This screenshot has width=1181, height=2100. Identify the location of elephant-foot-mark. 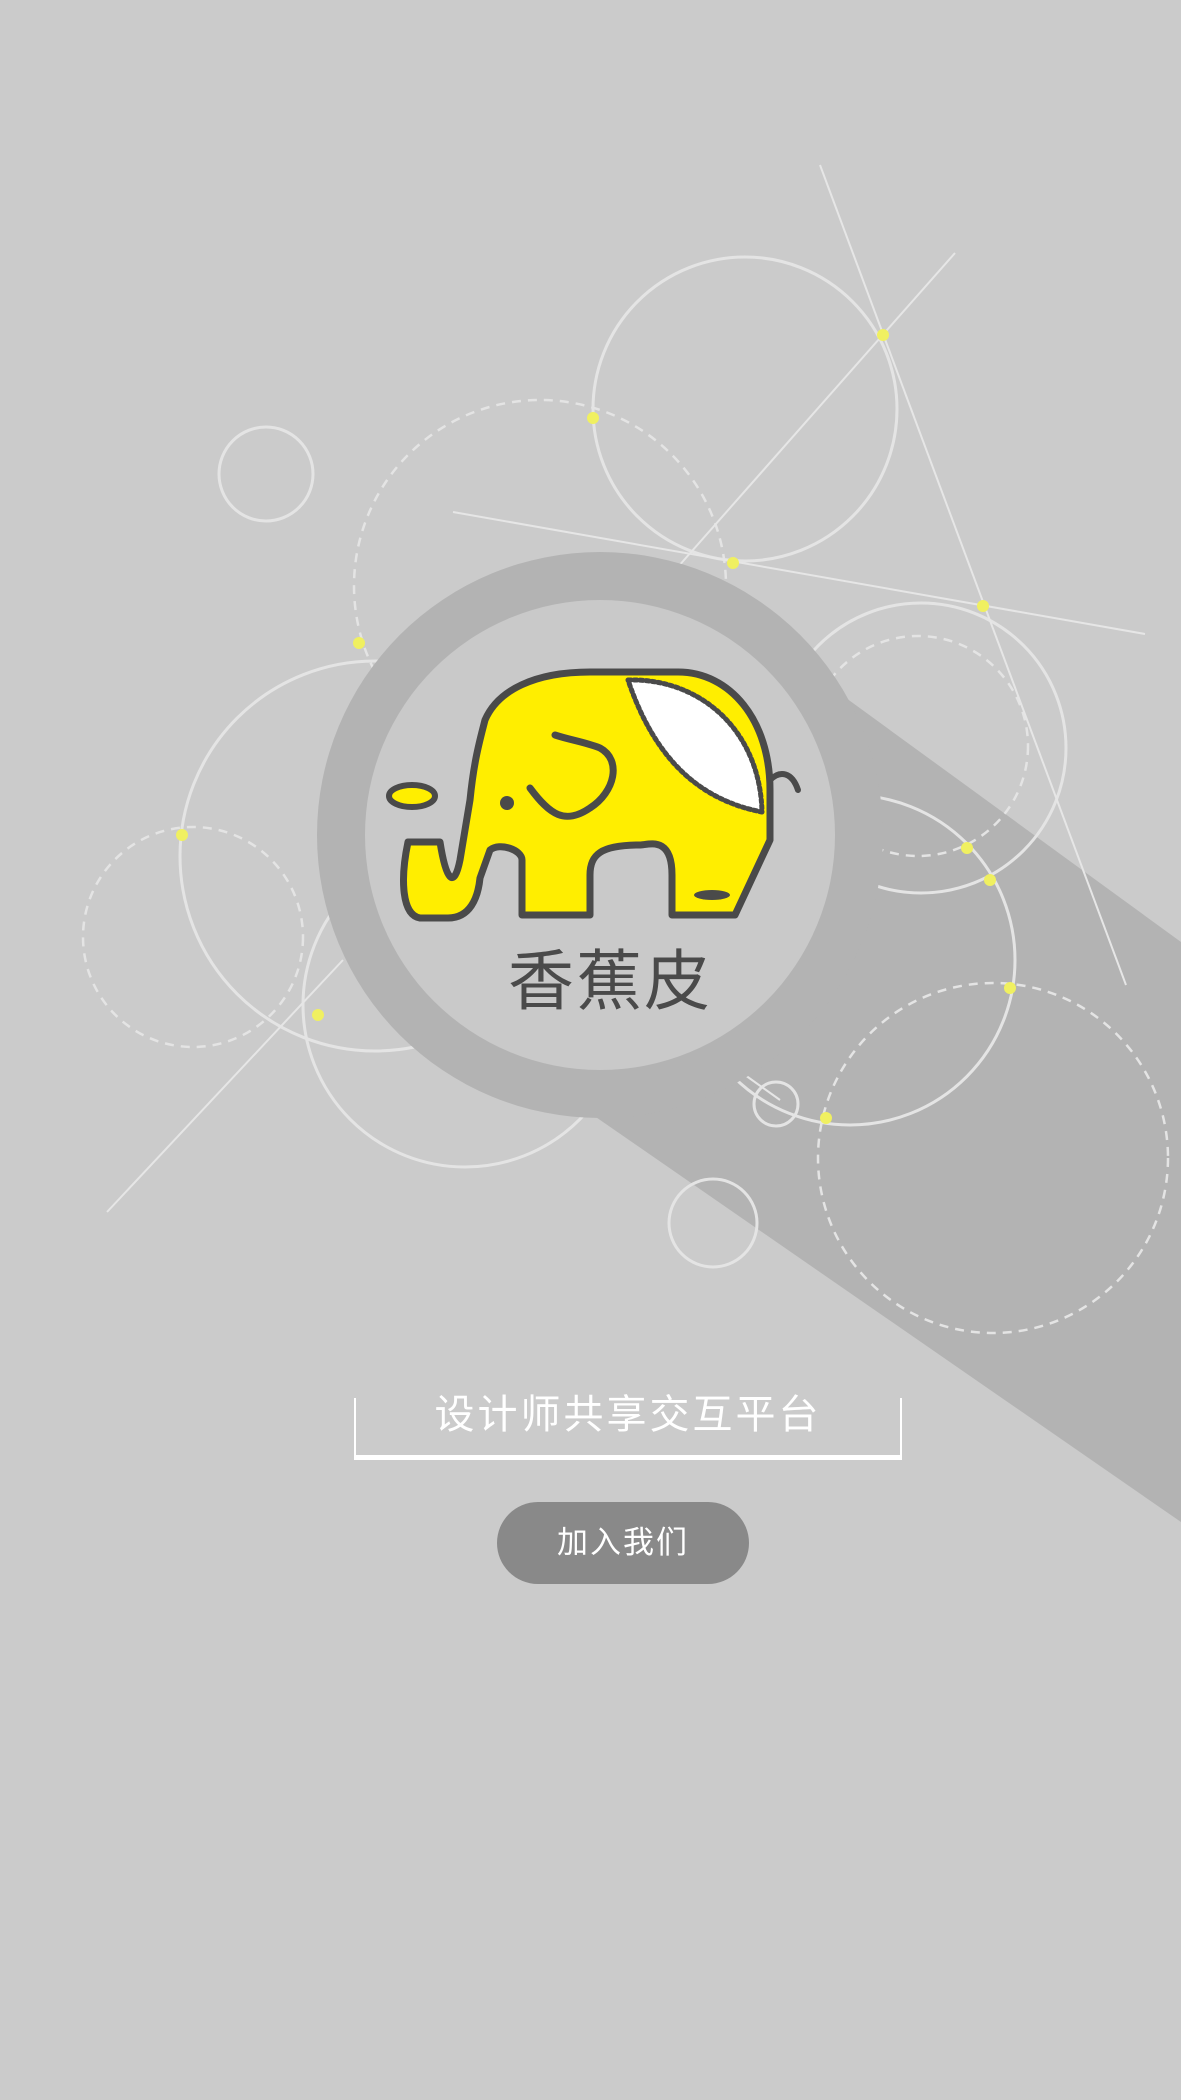
(712, 895).